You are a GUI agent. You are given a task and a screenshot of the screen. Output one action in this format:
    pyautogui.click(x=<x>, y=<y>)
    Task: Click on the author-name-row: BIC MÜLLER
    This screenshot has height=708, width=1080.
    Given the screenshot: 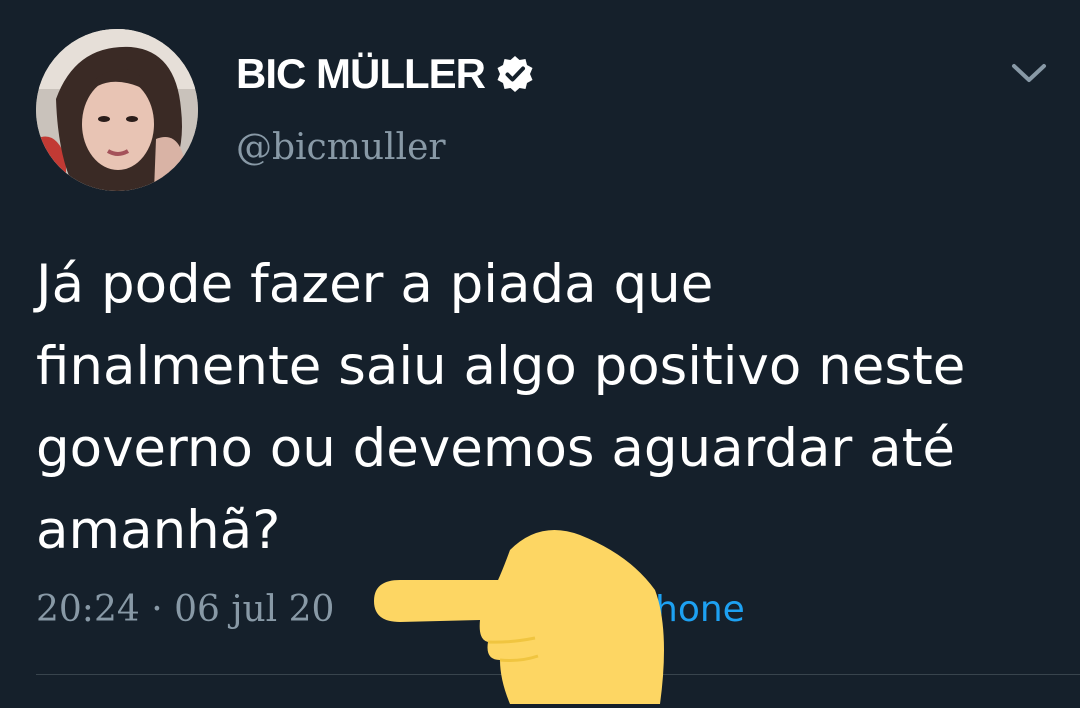 What is the action you would take?
    pyautogui.click(x=385, y=74)
    